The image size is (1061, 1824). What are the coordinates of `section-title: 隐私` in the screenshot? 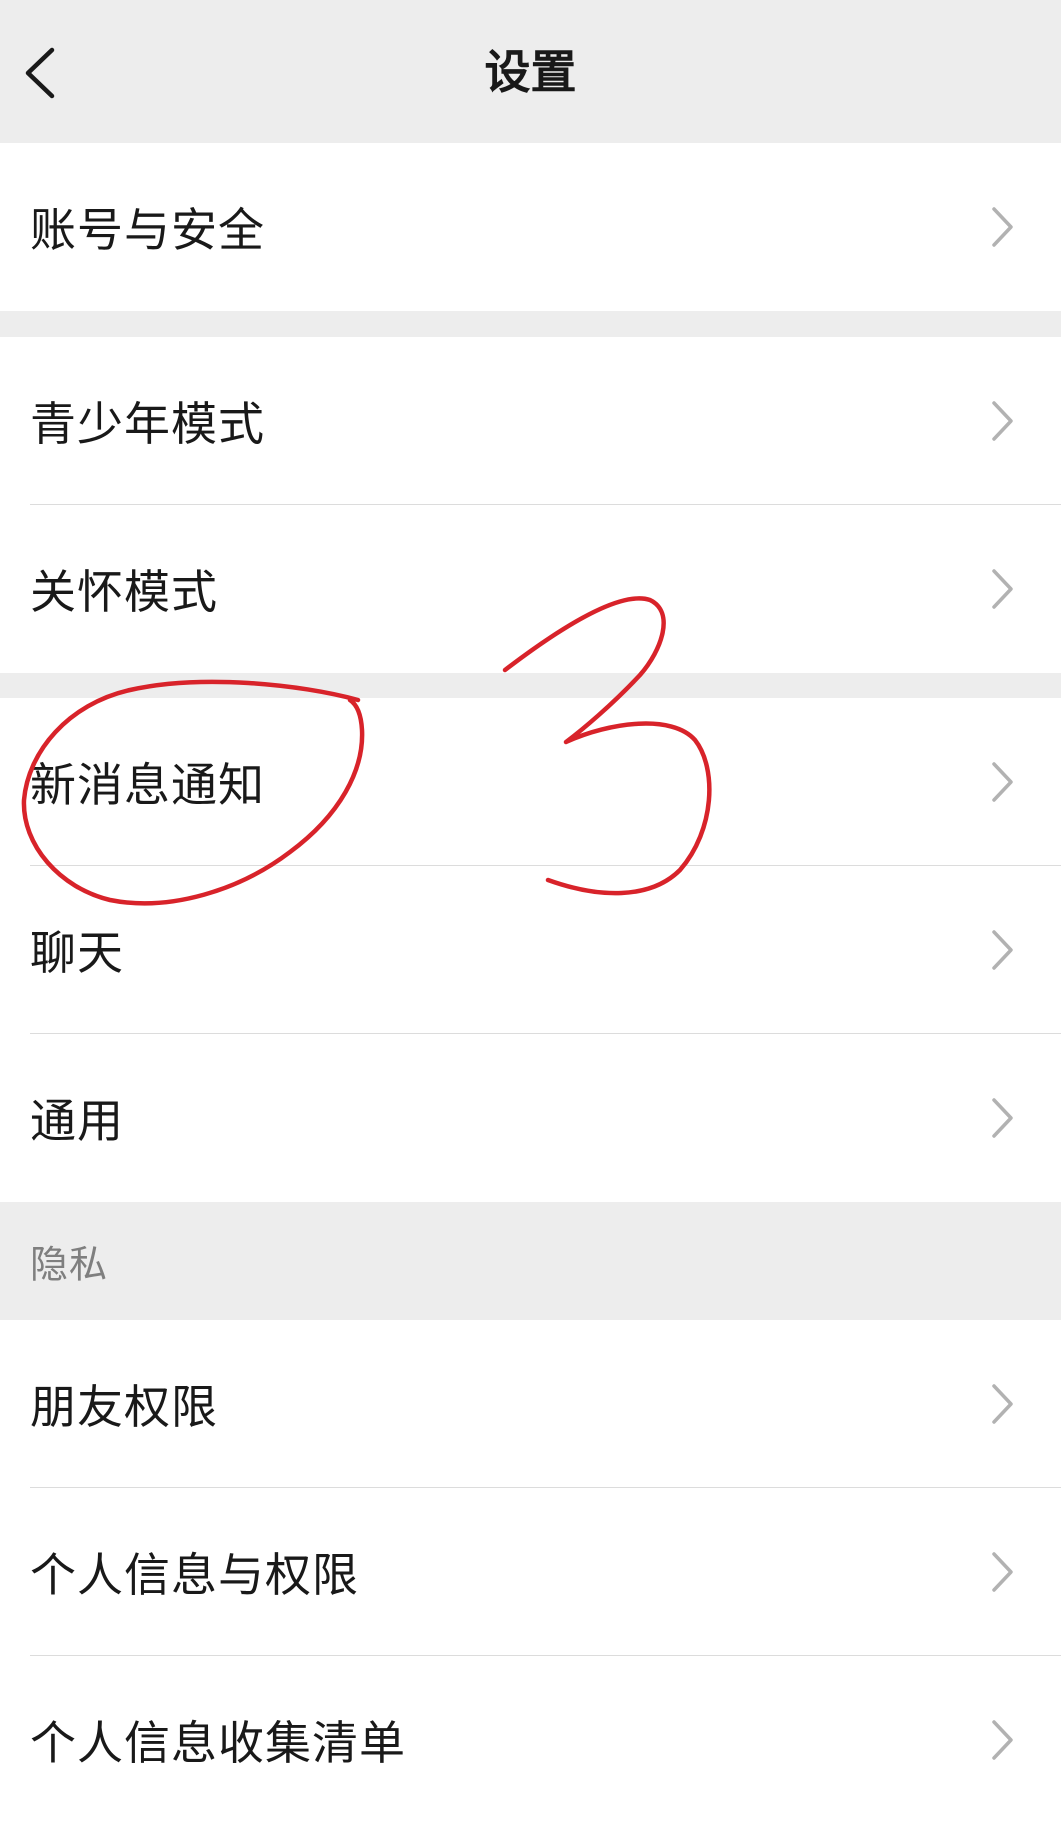 It's located at (69, 1264).